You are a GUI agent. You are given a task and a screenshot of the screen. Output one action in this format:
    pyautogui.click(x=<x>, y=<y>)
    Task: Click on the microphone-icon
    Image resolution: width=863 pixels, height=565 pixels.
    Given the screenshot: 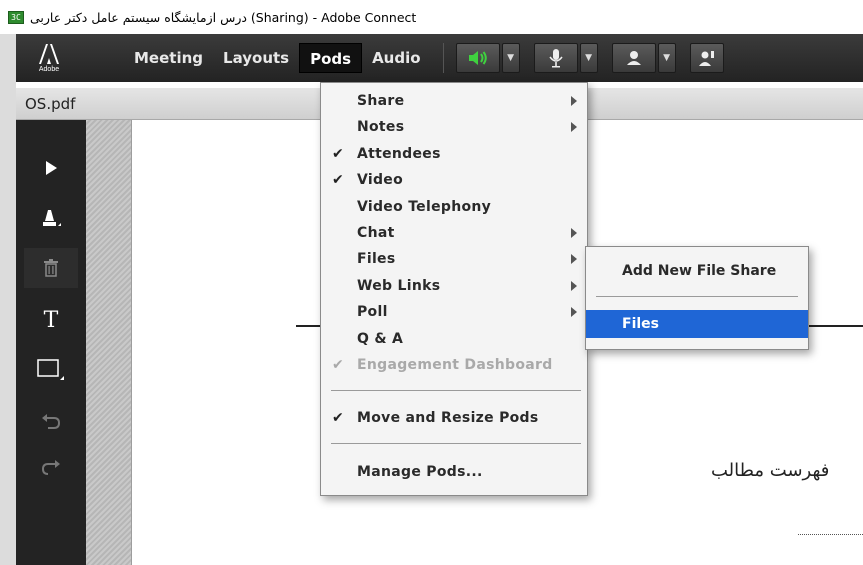 What is the action you would take?
    pyautogui.click(x=555, y=58)
    